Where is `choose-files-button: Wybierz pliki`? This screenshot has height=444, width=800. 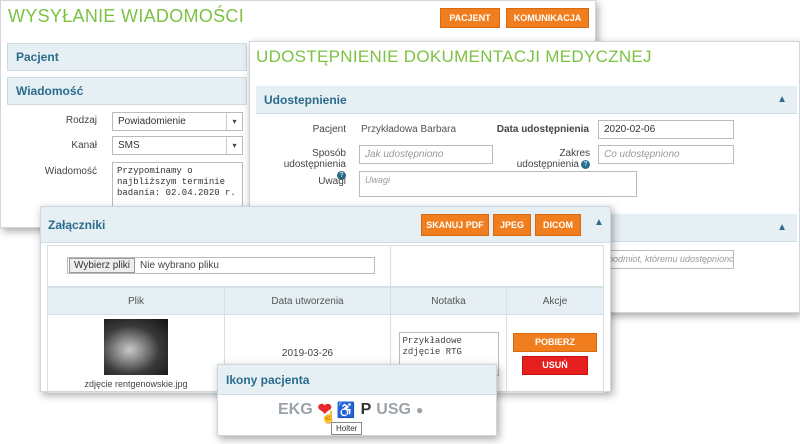 choose-files-button: Wybierz pliki is located at coordinates (102, 265).